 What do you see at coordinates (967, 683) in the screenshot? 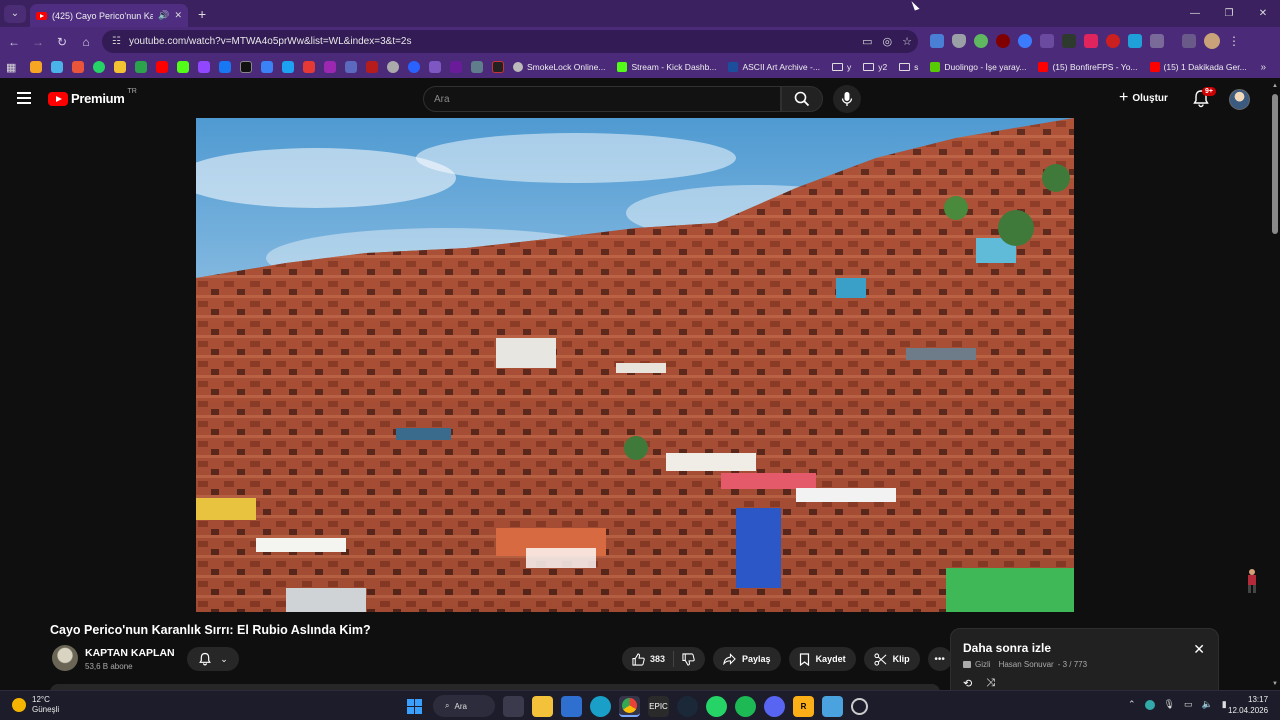
I see `loop-icon: ⟲` at bounding box center [967, 683].